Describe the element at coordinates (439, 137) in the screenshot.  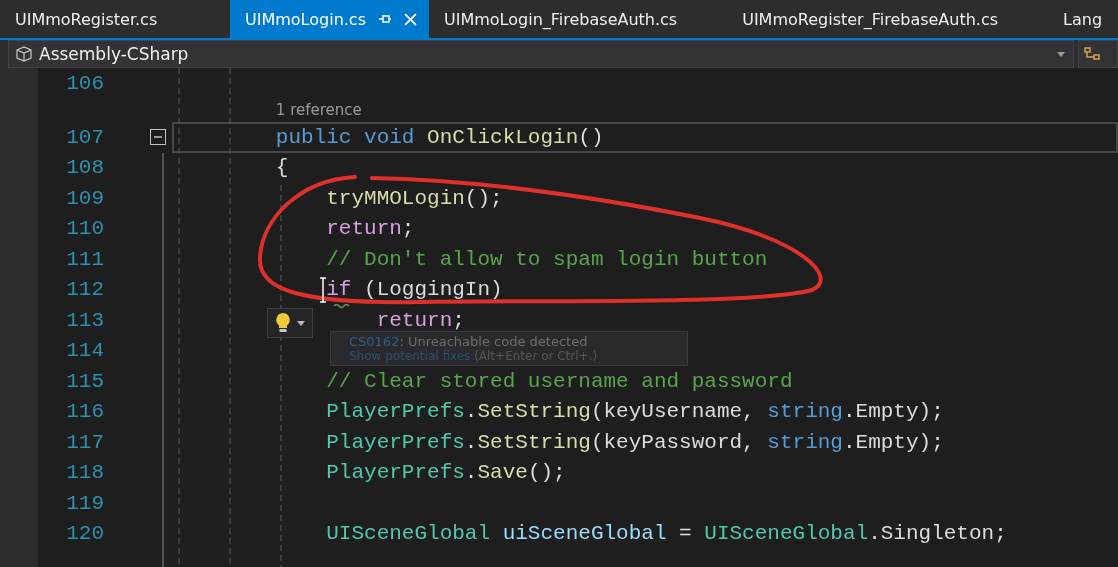
I see `code-line: public void OnClickLogin()` at that location.